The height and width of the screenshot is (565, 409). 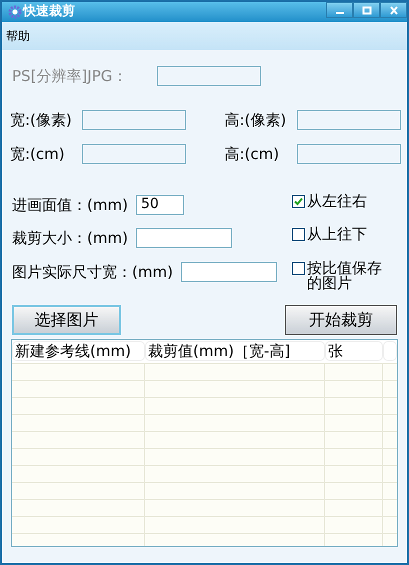 What do you see at coordinates (339, 10) in the screenshot?
I see `minimize-button` at bounding box center [339, 10].